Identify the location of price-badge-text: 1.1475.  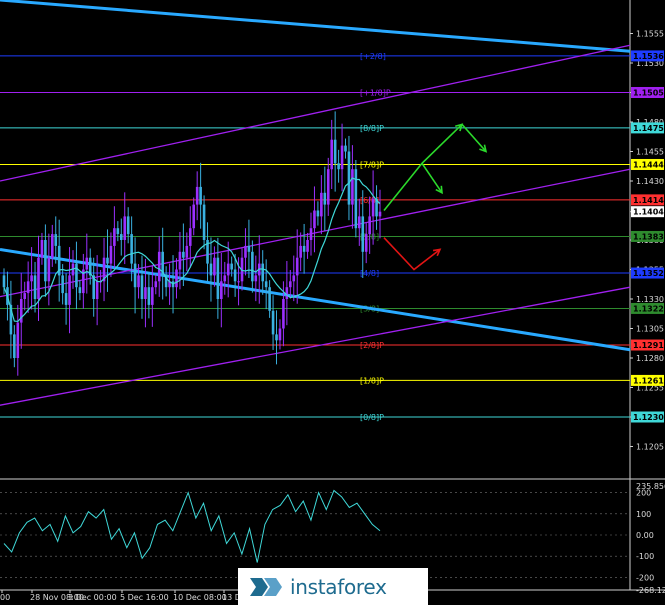
(648, 128).